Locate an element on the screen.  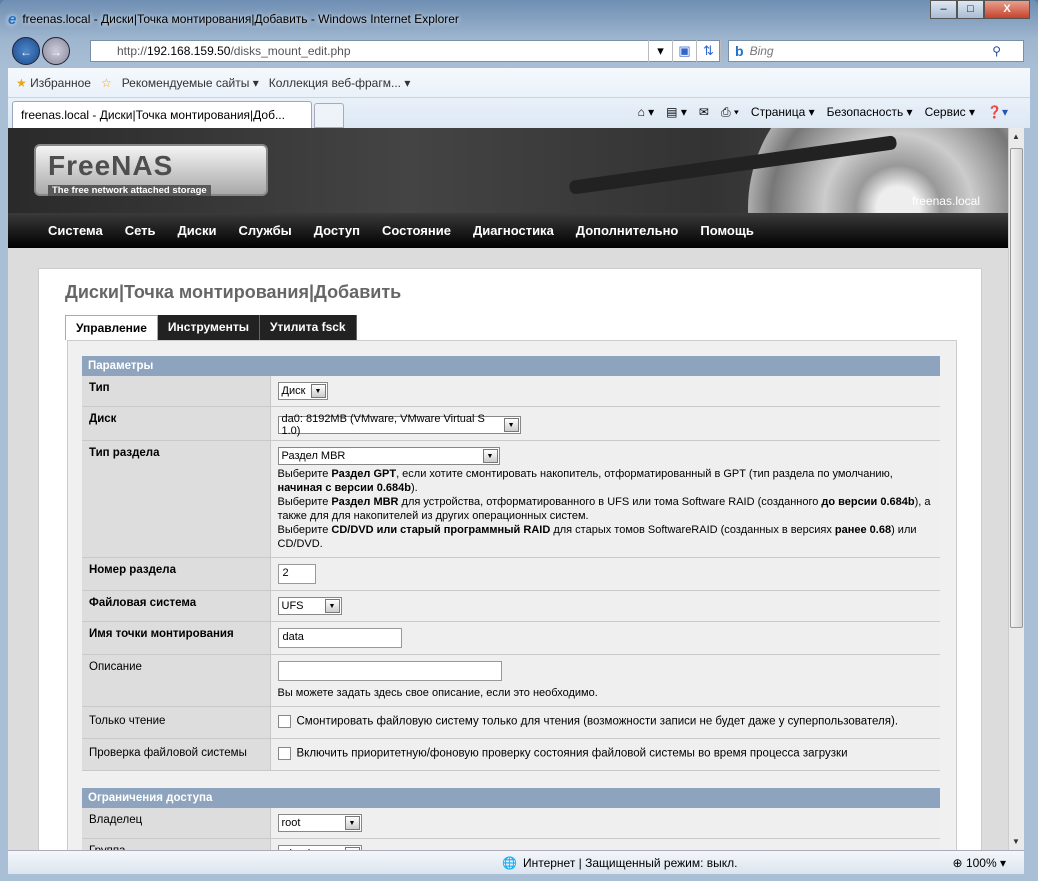
search-icon: ⚲ is located at coordinates (996, 51).